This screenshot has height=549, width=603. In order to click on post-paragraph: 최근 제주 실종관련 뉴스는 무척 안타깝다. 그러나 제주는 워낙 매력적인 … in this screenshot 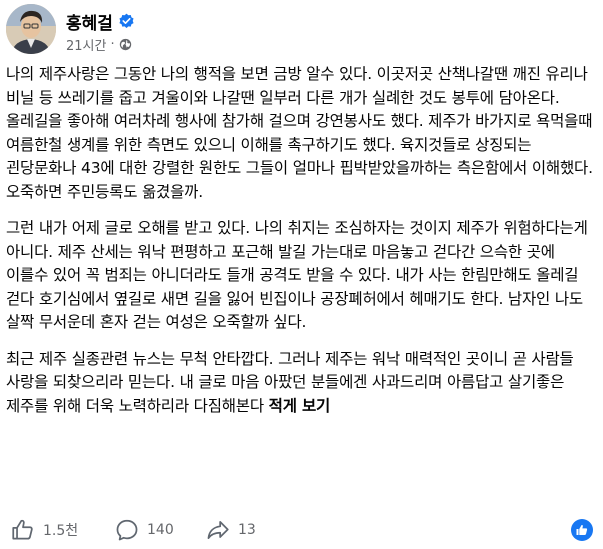, I will do `click(302, 383)`.